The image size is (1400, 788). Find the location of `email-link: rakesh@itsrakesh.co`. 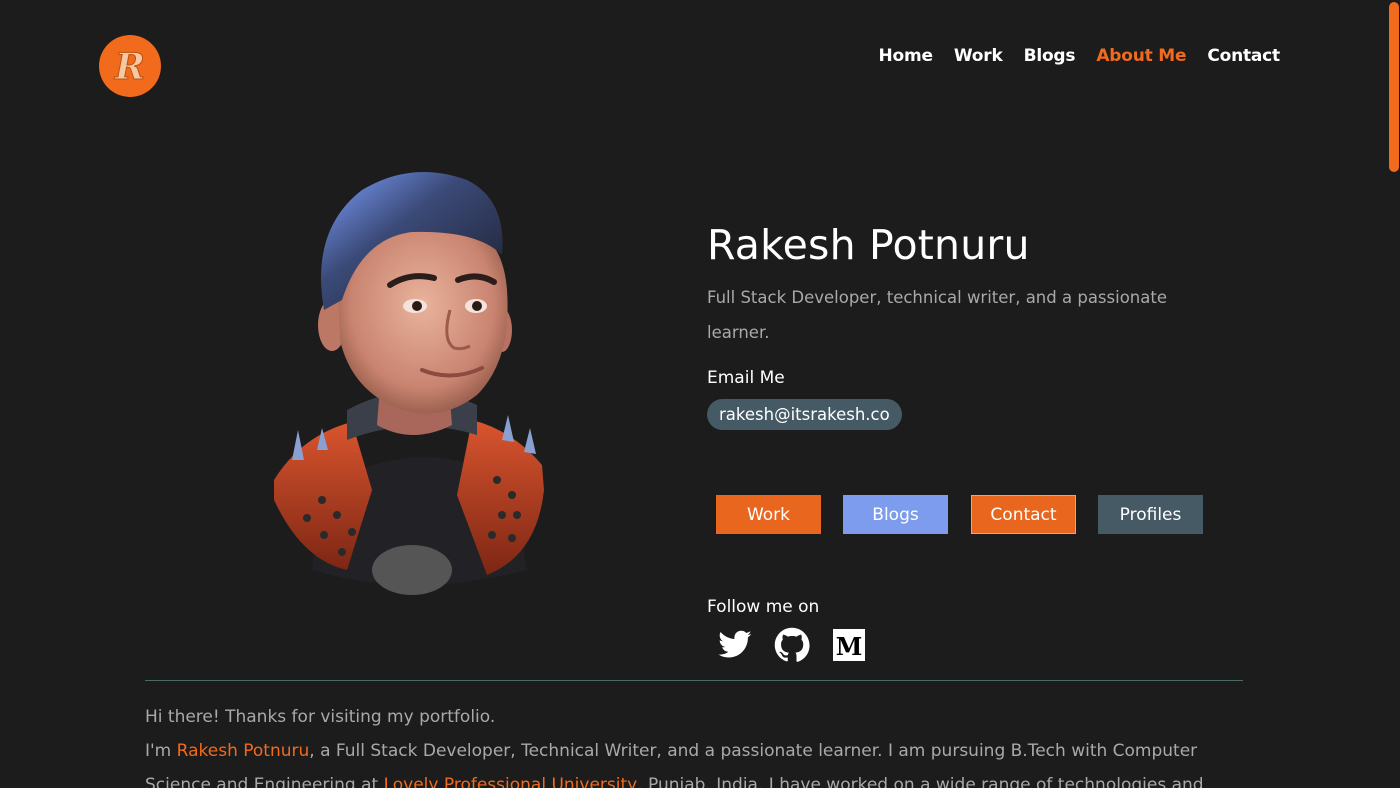

email-link: rakesh@itsrakesh.co is located at coordinates (804, 414).